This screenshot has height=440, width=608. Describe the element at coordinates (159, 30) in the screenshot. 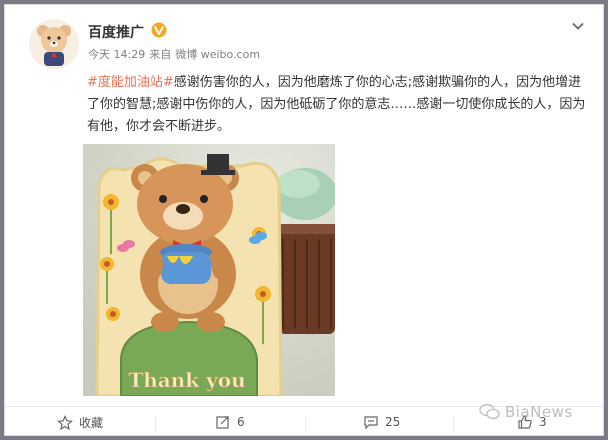

I see `verified-v-icon` at that location.